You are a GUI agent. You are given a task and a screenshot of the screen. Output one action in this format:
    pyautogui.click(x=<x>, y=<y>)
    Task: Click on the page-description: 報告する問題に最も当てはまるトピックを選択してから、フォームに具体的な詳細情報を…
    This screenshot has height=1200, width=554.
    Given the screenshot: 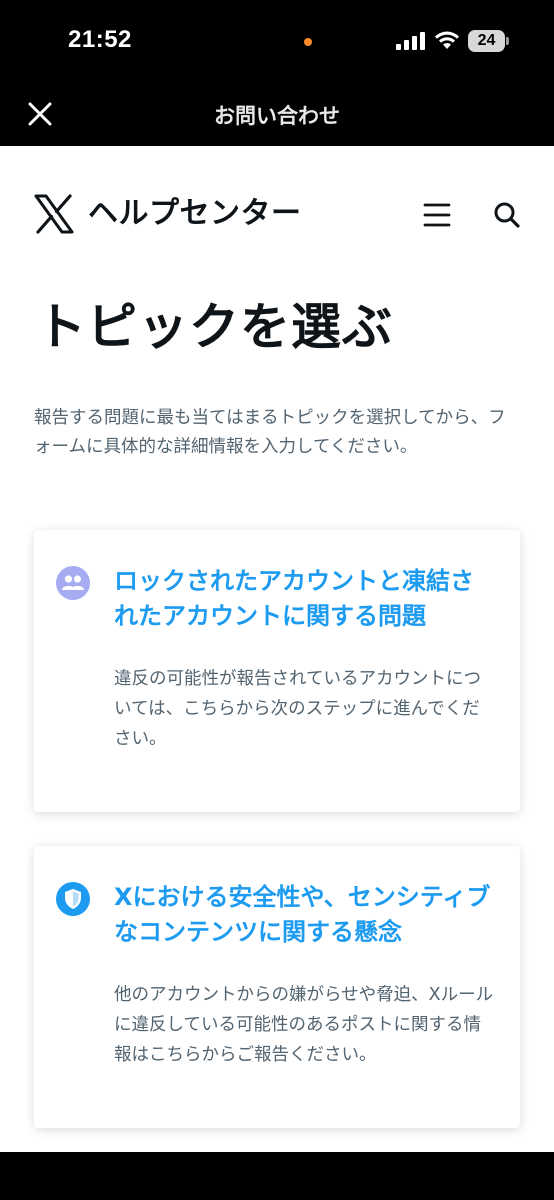 What is the action you would take?
    pyautogui.click(x=270, y=432)
    